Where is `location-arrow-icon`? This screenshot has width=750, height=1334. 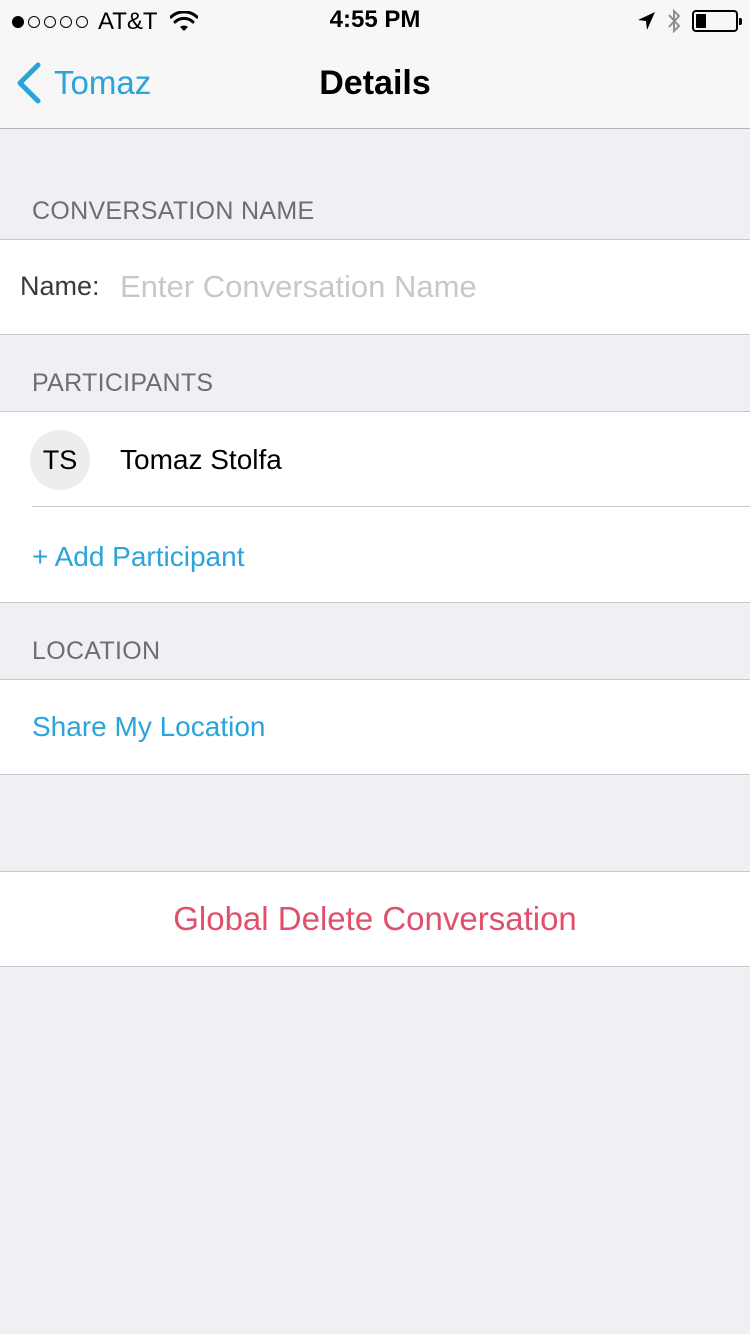 location-arrow-icon is located at coordinates (646, 21).